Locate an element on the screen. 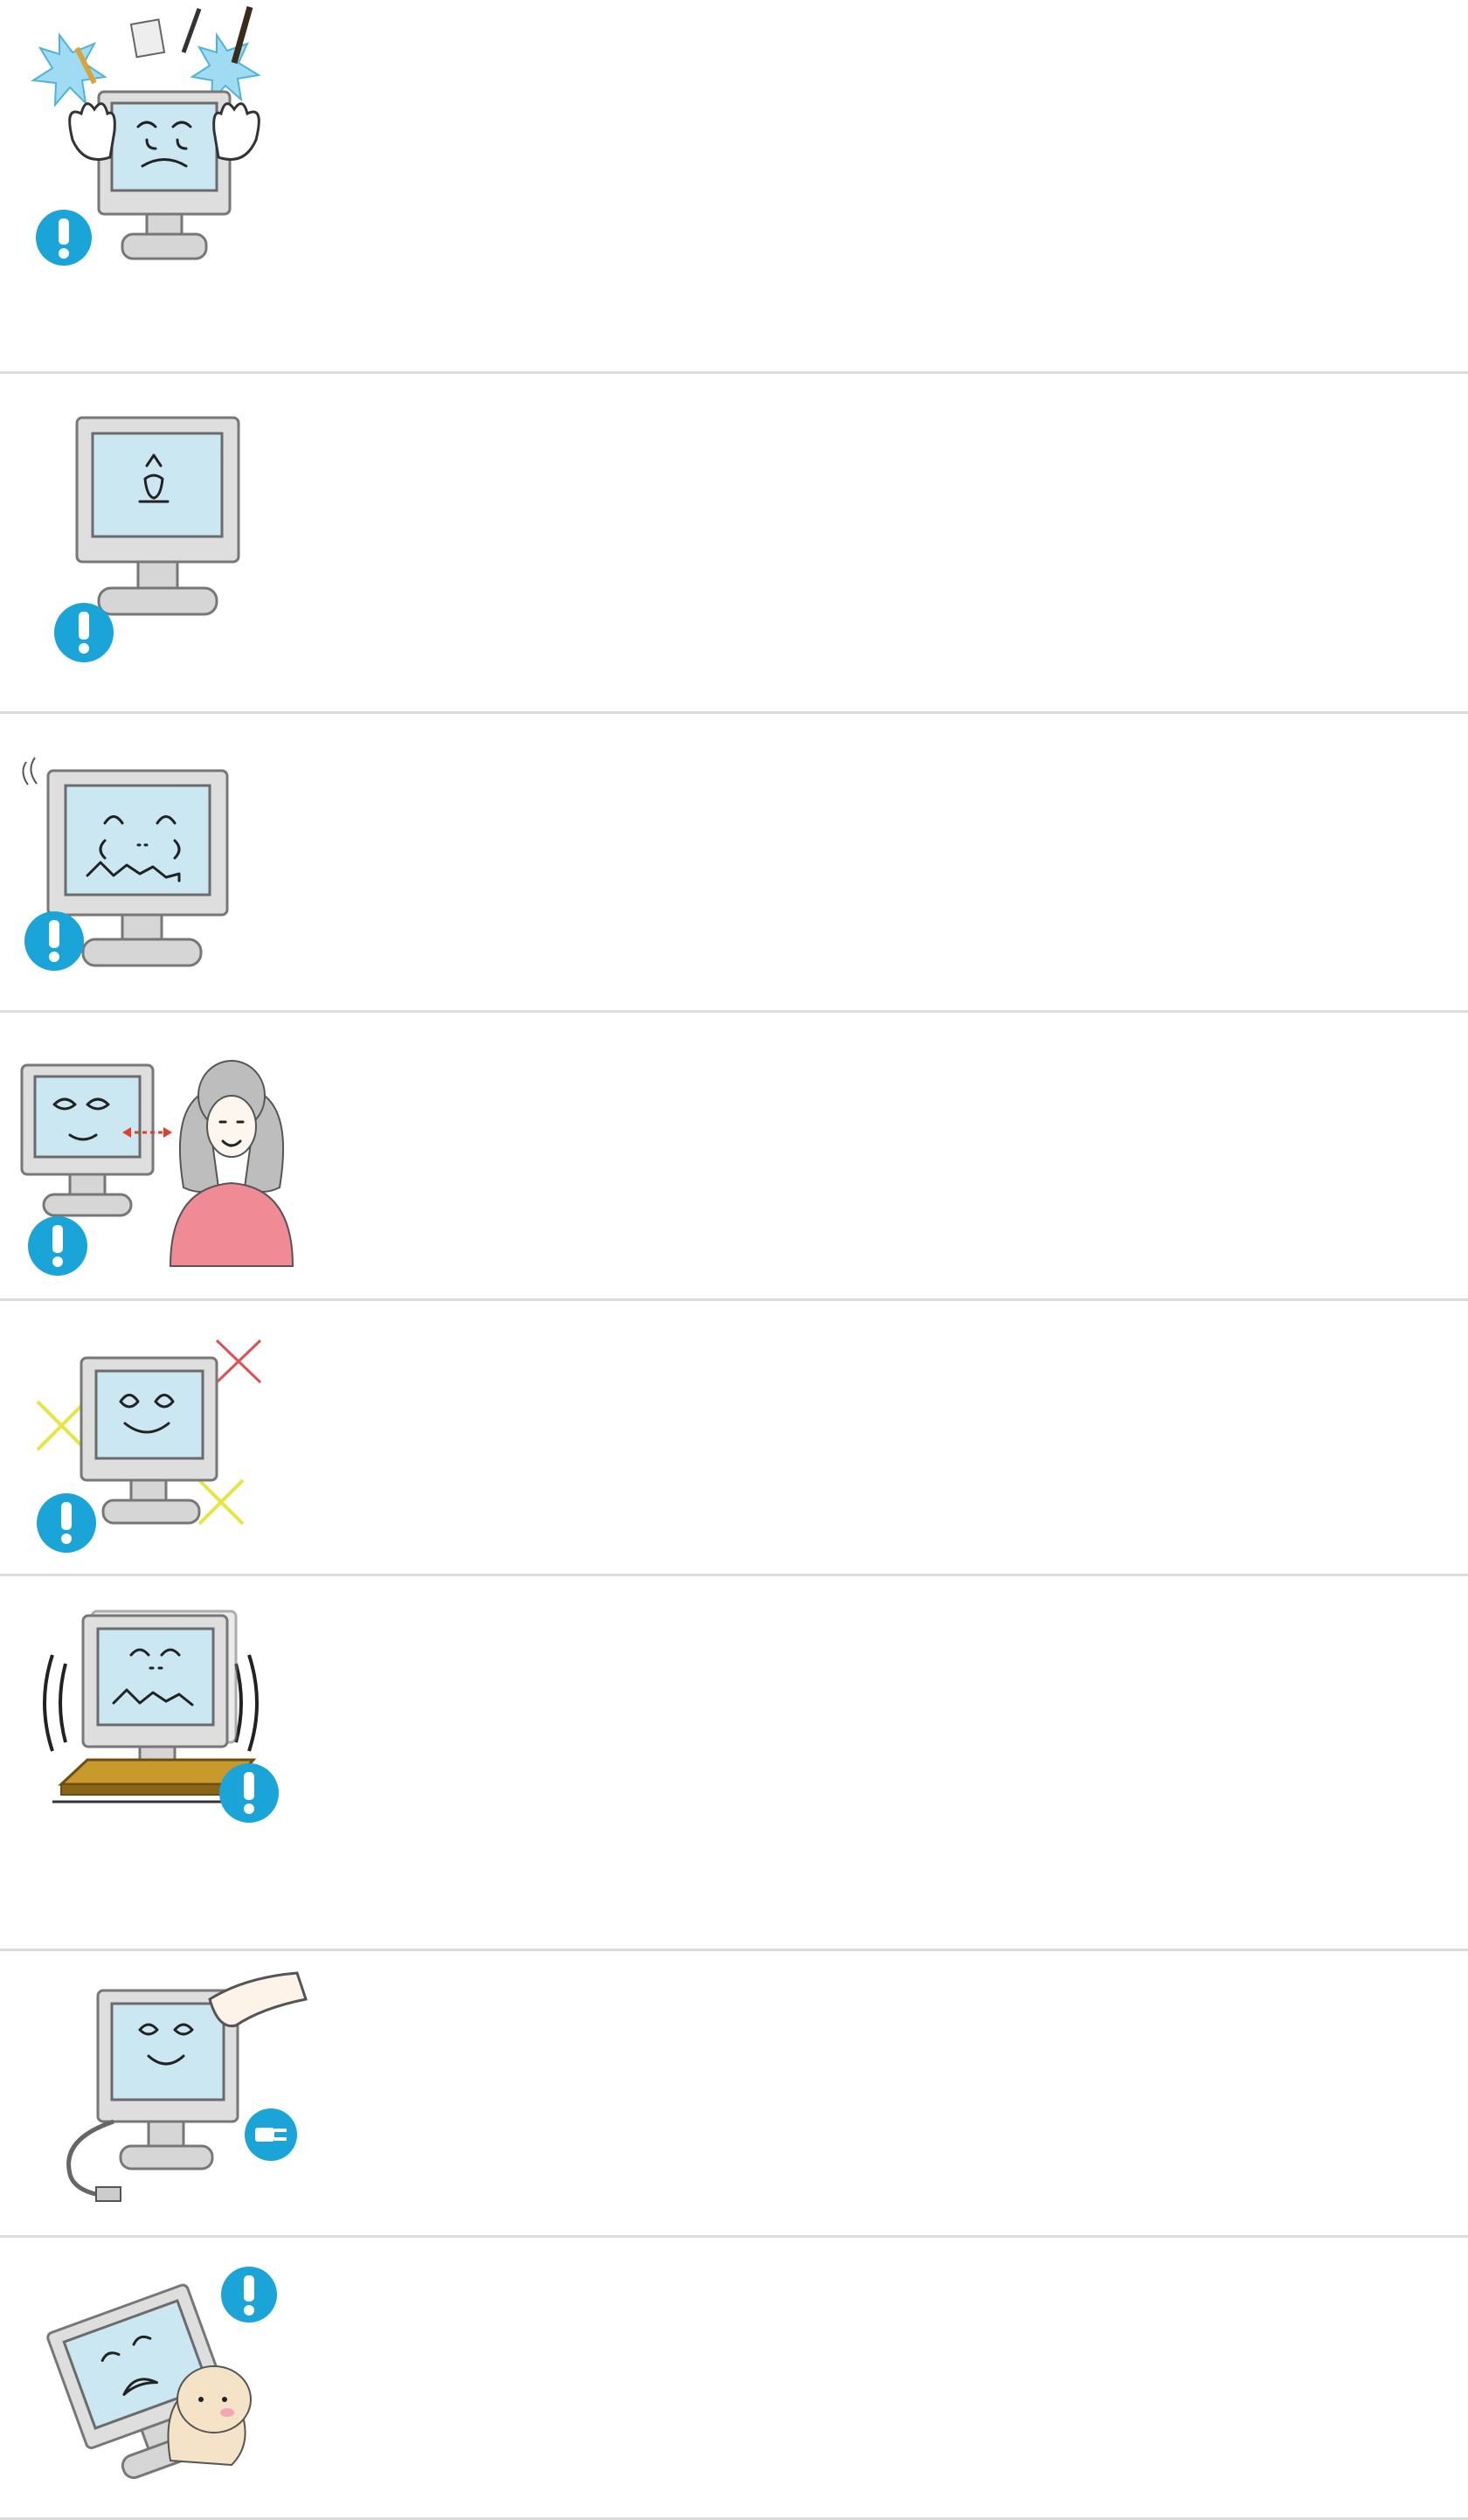 This screenshot has height=2520, width=1468. monitor-placement-warning-illustration is located at coordinates (149, 1446).